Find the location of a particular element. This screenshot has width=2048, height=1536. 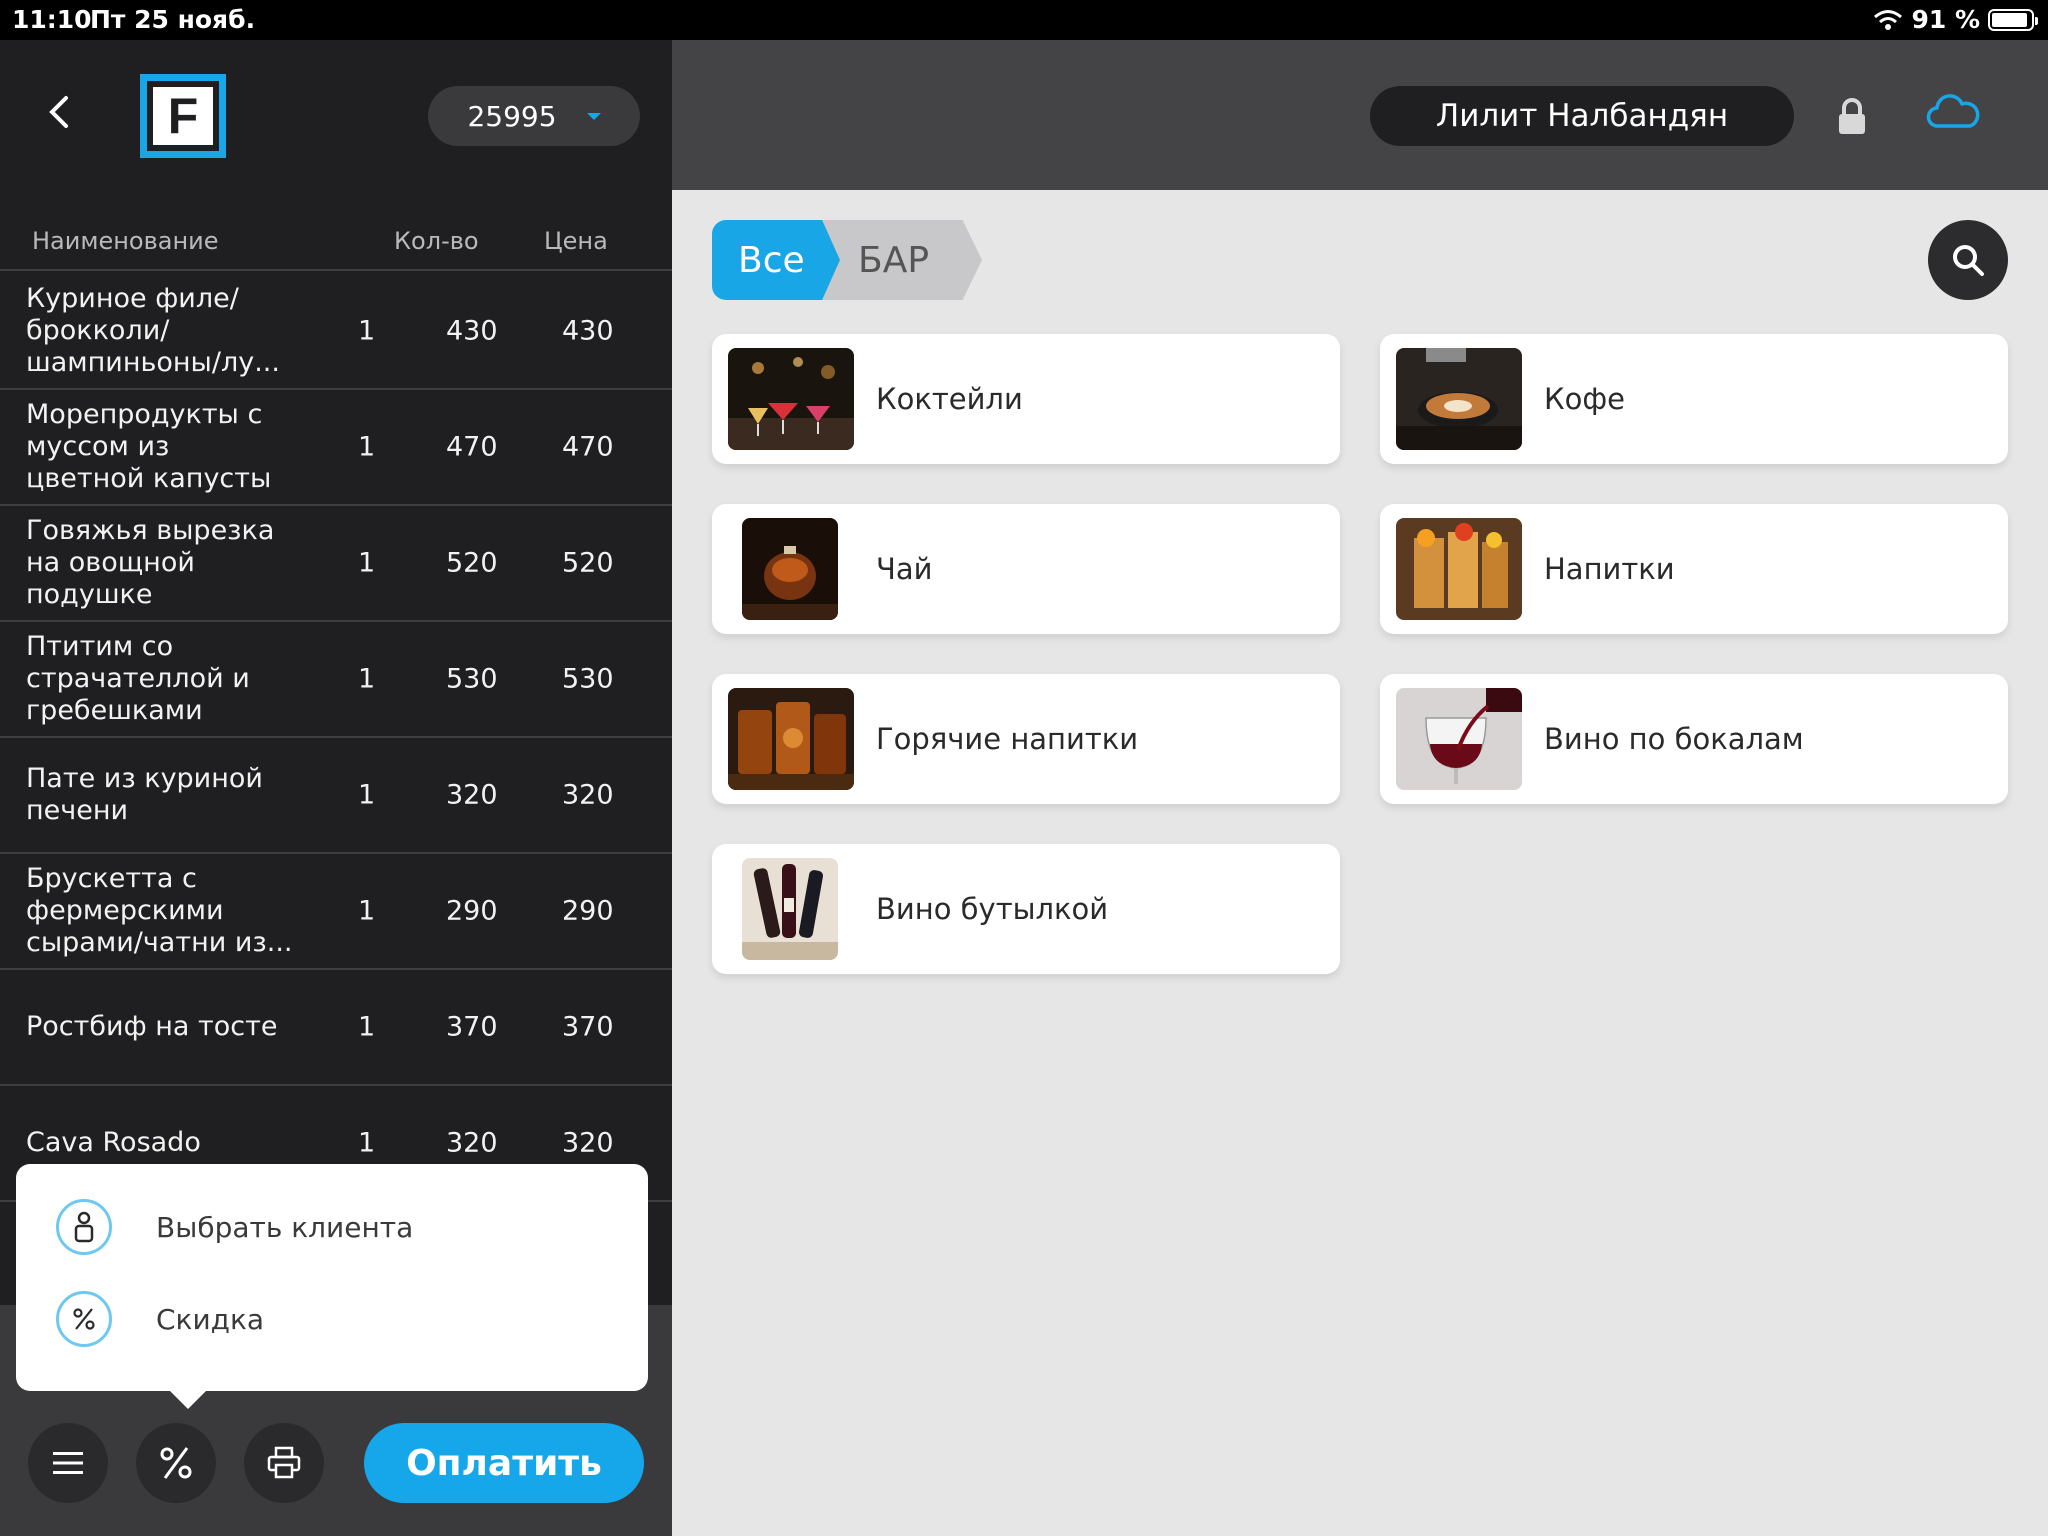

category-card-wine-by-glass: Вино по бокалам is located at coordinates (1694, 739).